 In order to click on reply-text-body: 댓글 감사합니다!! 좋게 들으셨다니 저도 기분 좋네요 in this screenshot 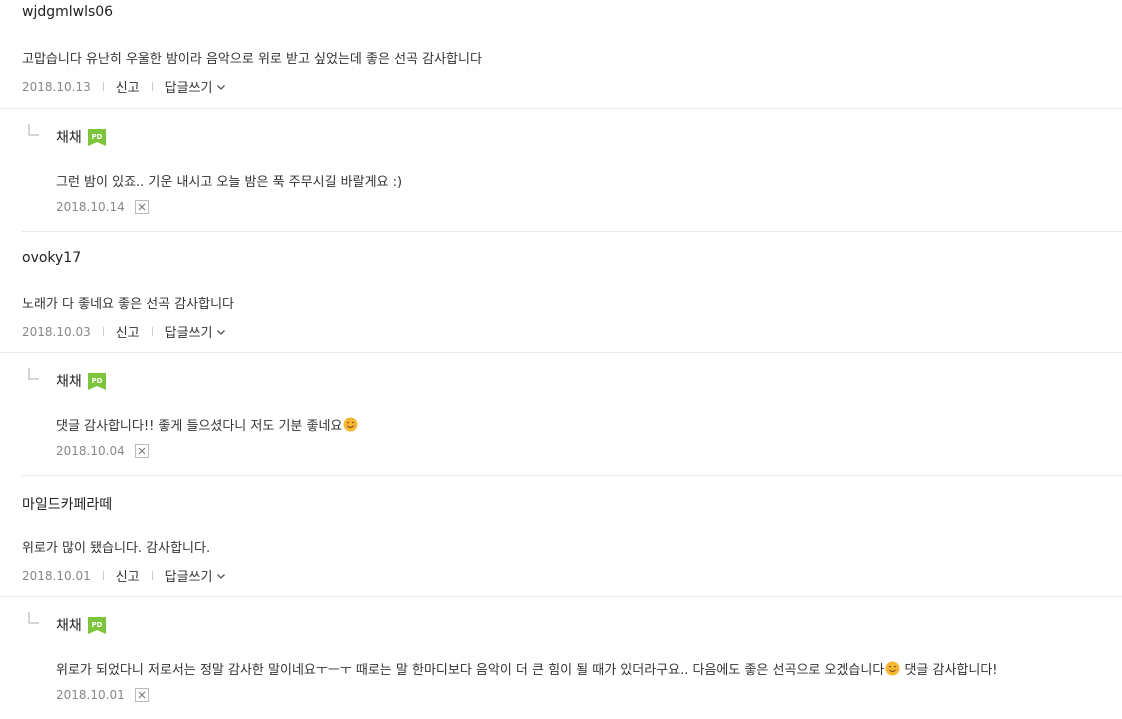, I will do `click(199, 426)`.